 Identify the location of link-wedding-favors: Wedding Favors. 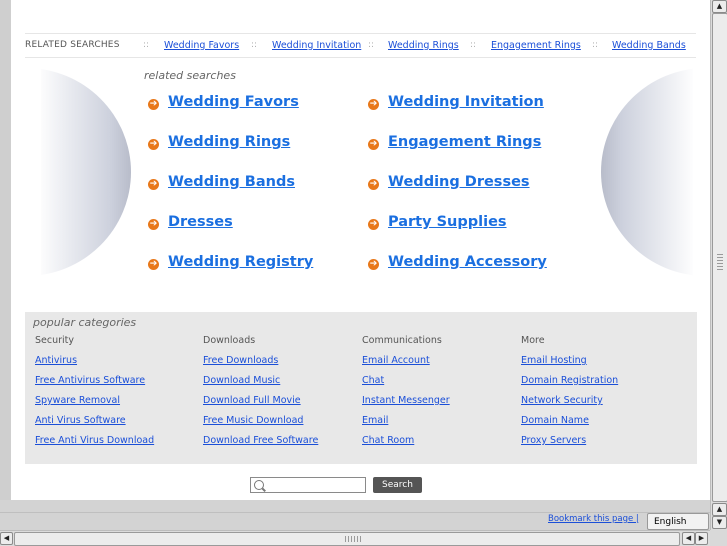
(233, 102).